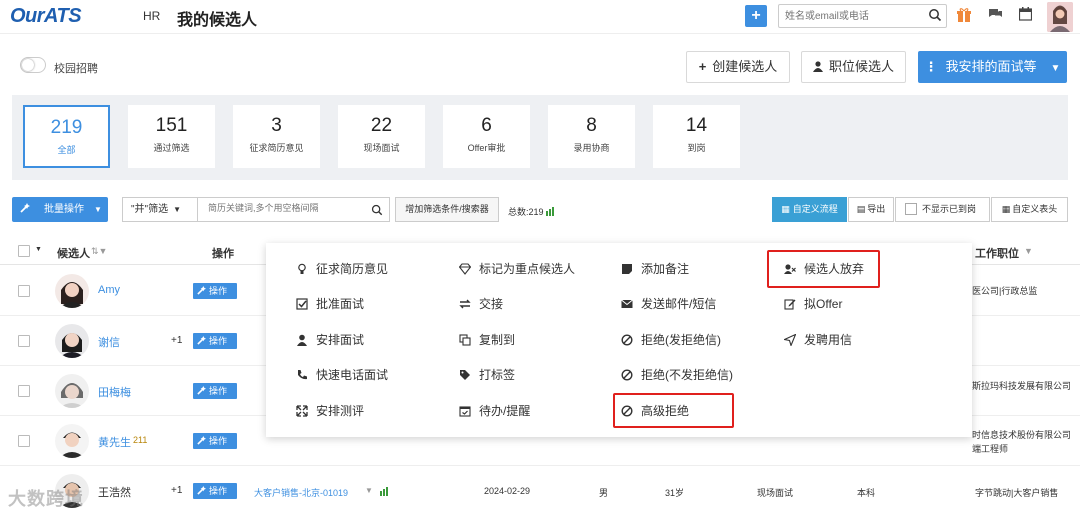 The width and height of the screenshot is (1080, 517). Describe the element at coordinates (109, 290) in the screenshot. I see `candidate-name: Amy` at that location.